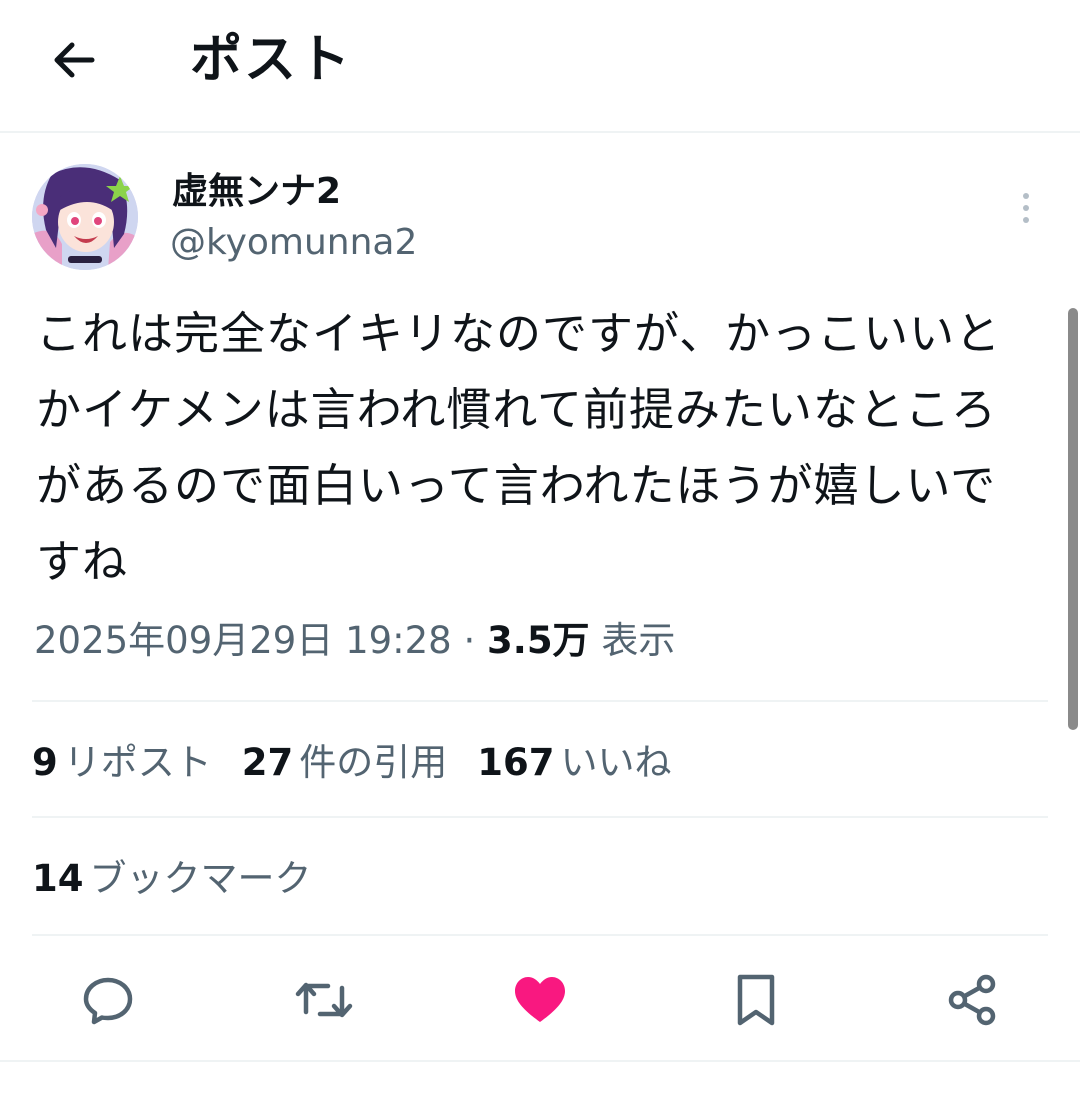 The image size is (1080, 1098). What do you see at coordinates (256, 192) in the screenshot?
I see `display-name: 虚無ンナ2` at bounding box center [256, 192].